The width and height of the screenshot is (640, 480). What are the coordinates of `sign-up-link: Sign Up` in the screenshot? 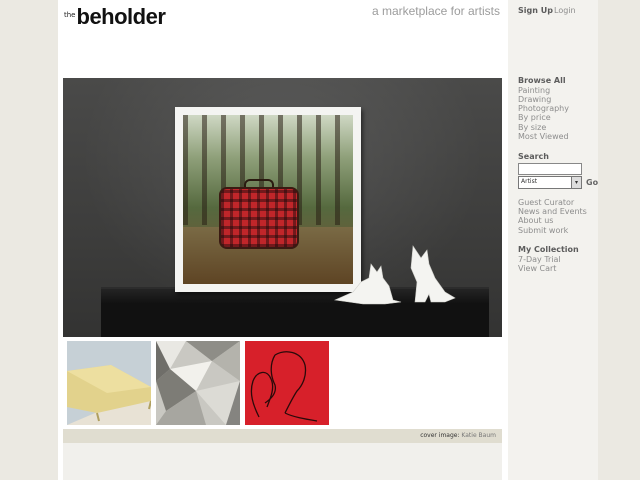 It's located at (535, 10).